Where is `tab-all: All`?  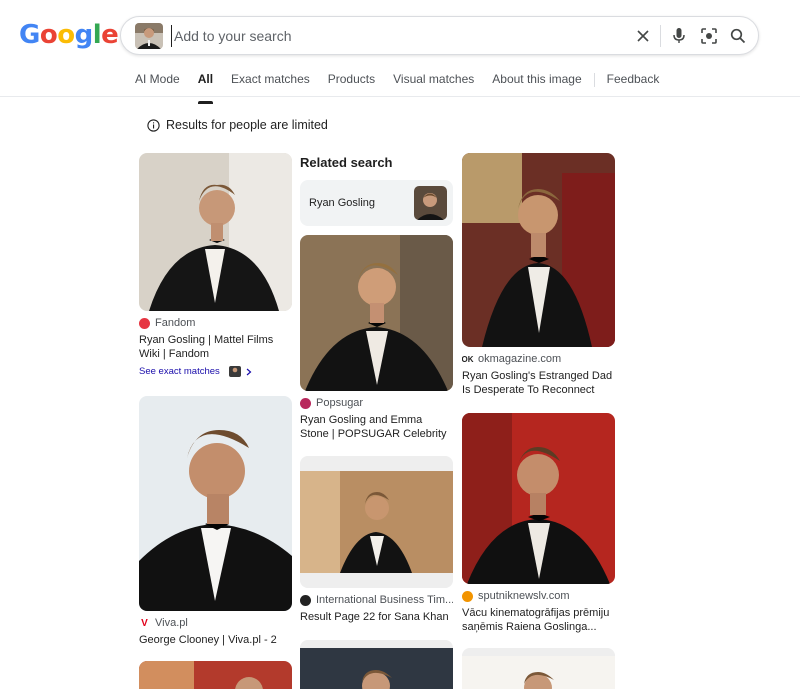
tab-all: All is located at coordinates (205, 88).